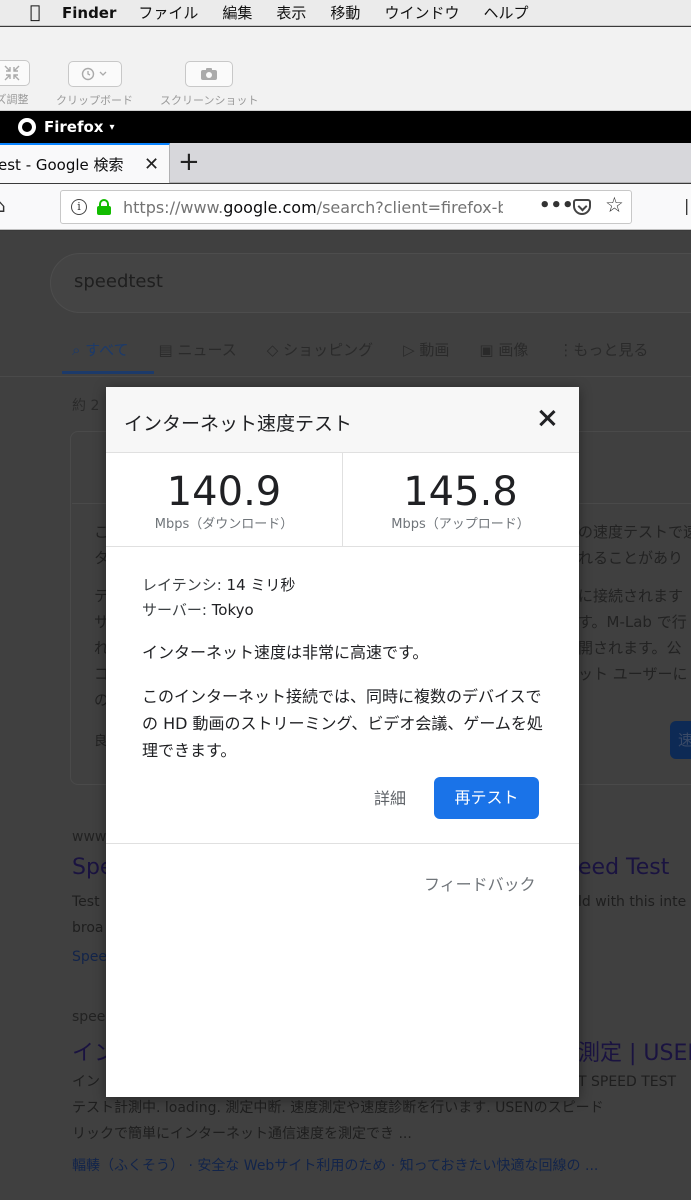  What do you see at coordinates (198, 349) in the screenshot?
I see `tab-news: ▤ ニュース` at bounding box center [198, 349].